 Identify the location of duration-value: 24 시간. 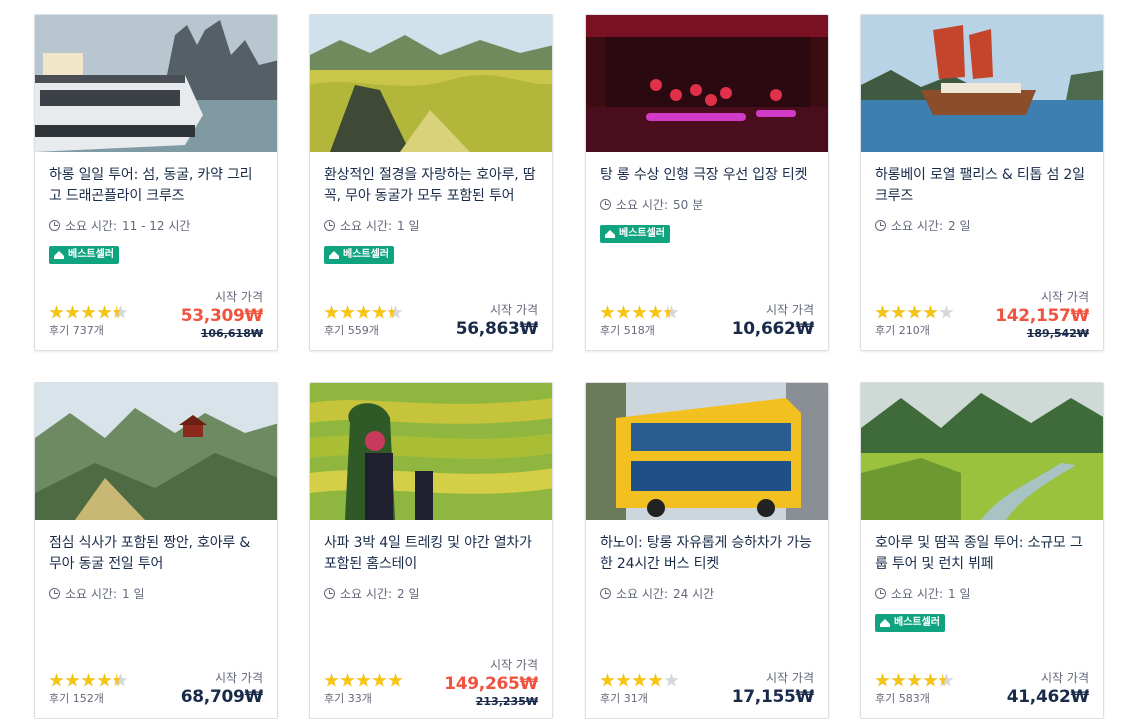
(694, 594).